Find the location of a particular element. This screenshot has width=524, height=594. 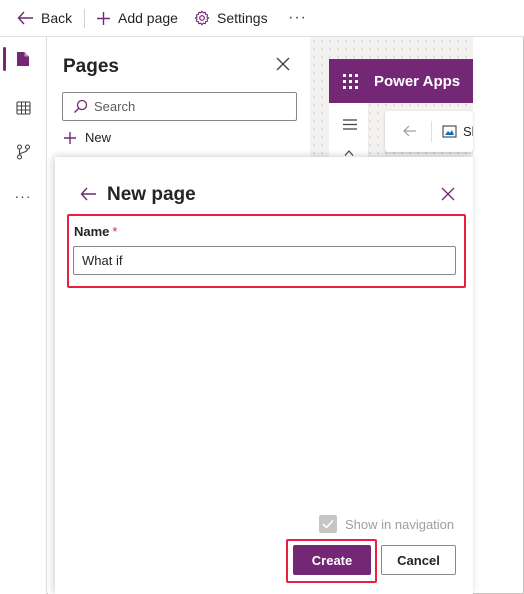

pages-search is located at coordinates (179, 106).